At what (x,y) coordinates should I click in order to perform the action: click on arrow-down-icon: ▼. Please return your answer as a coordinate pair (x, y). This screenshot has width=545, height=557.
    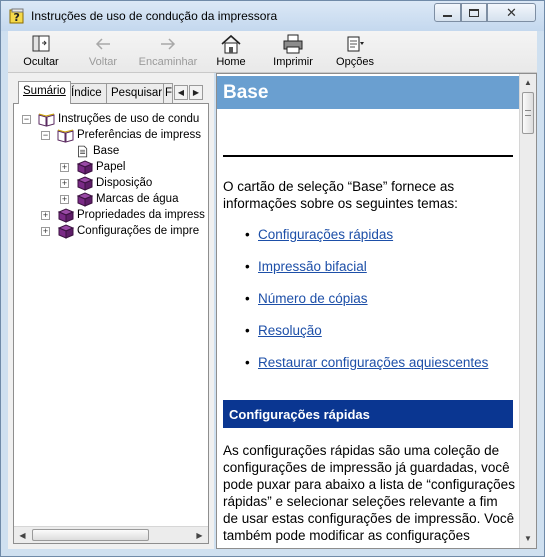
    Looking at the image, I should click on (528, 538).